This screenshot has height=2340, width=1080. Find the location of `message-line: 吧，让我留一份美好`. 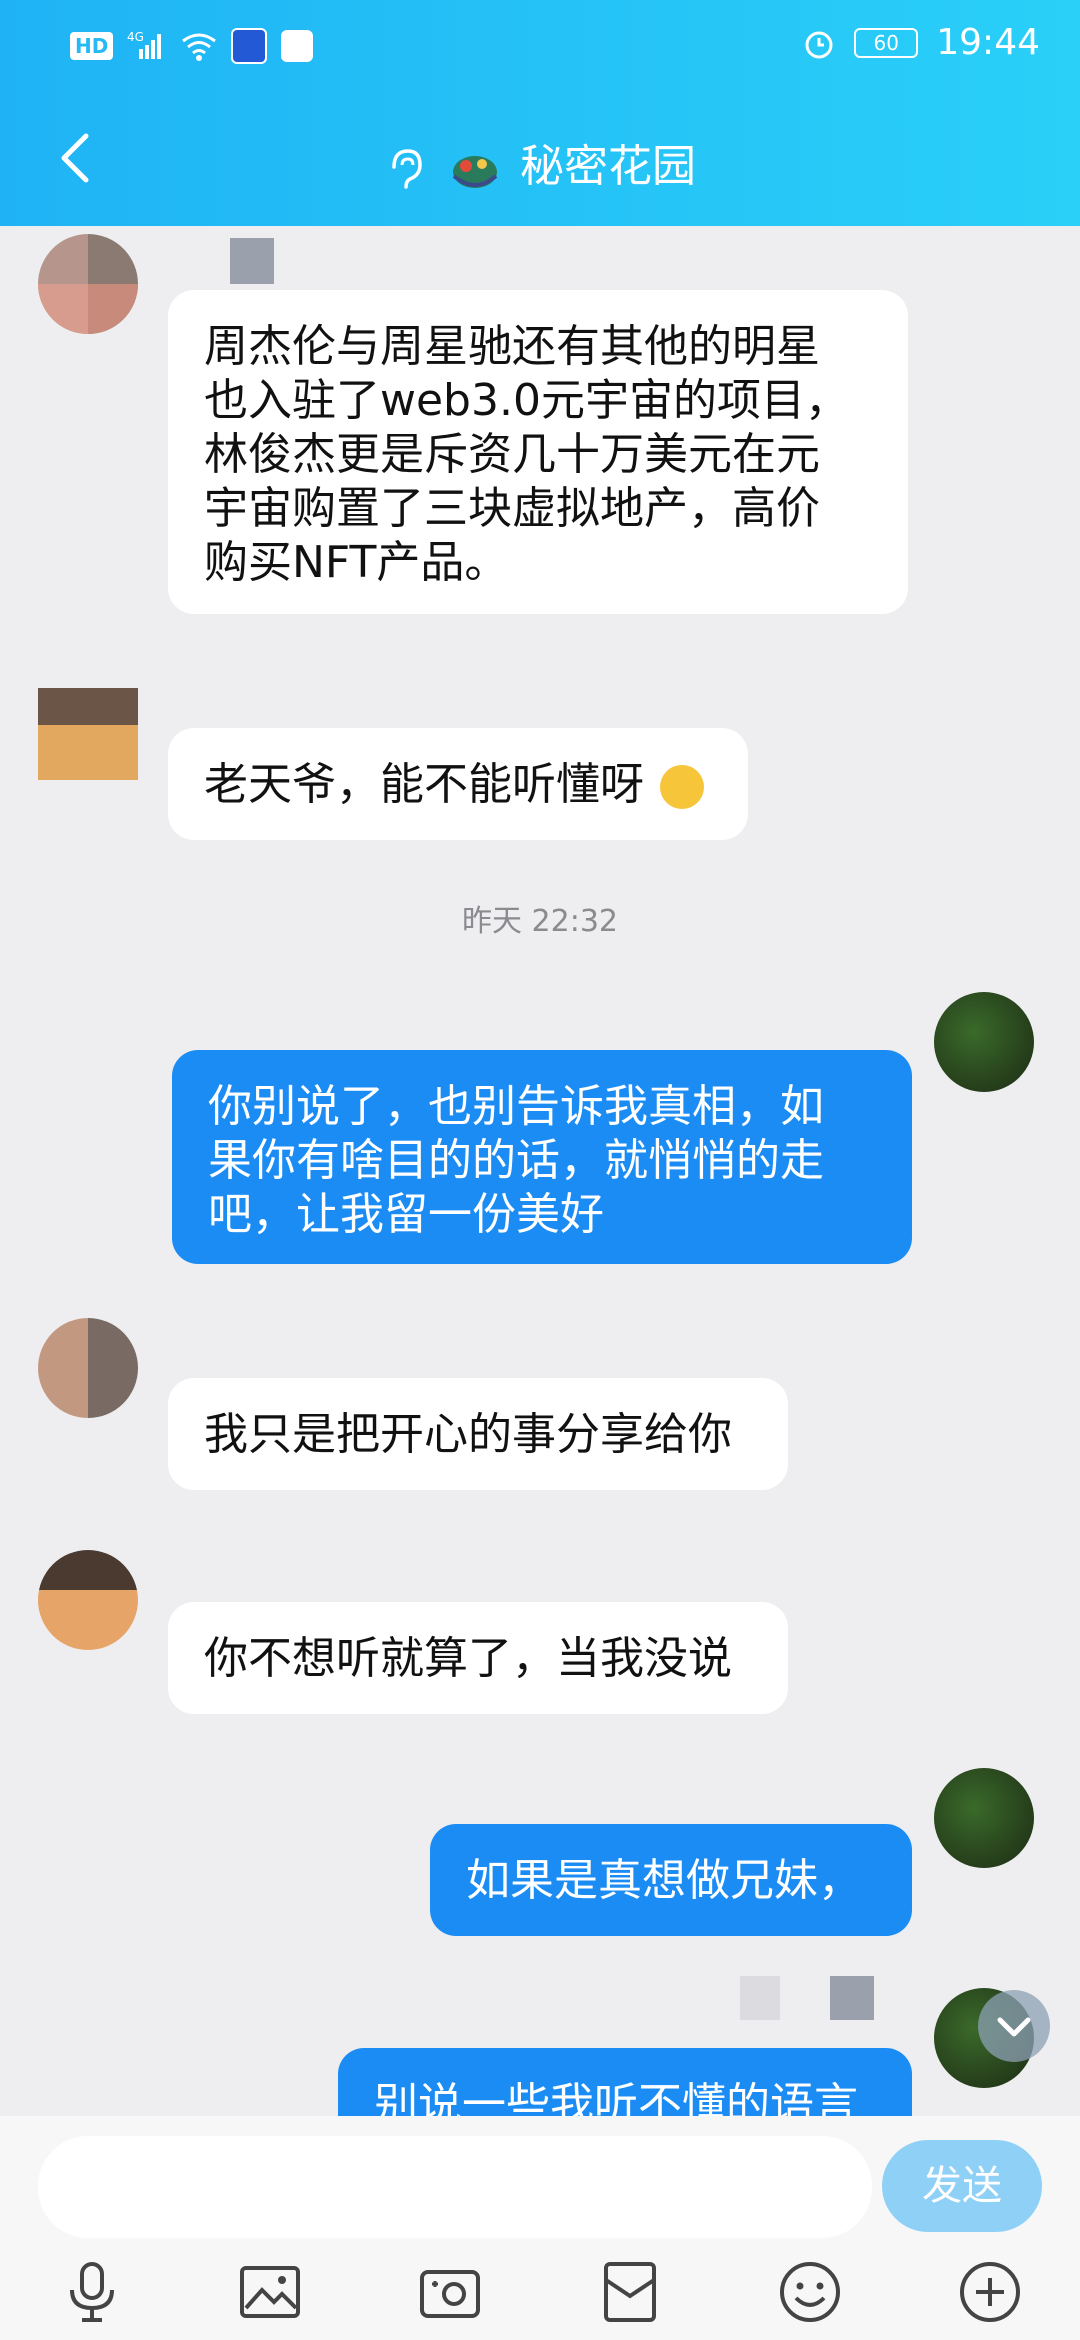

message-line: 吧，让我留一份美好 is located at coordinates (406, 1214).